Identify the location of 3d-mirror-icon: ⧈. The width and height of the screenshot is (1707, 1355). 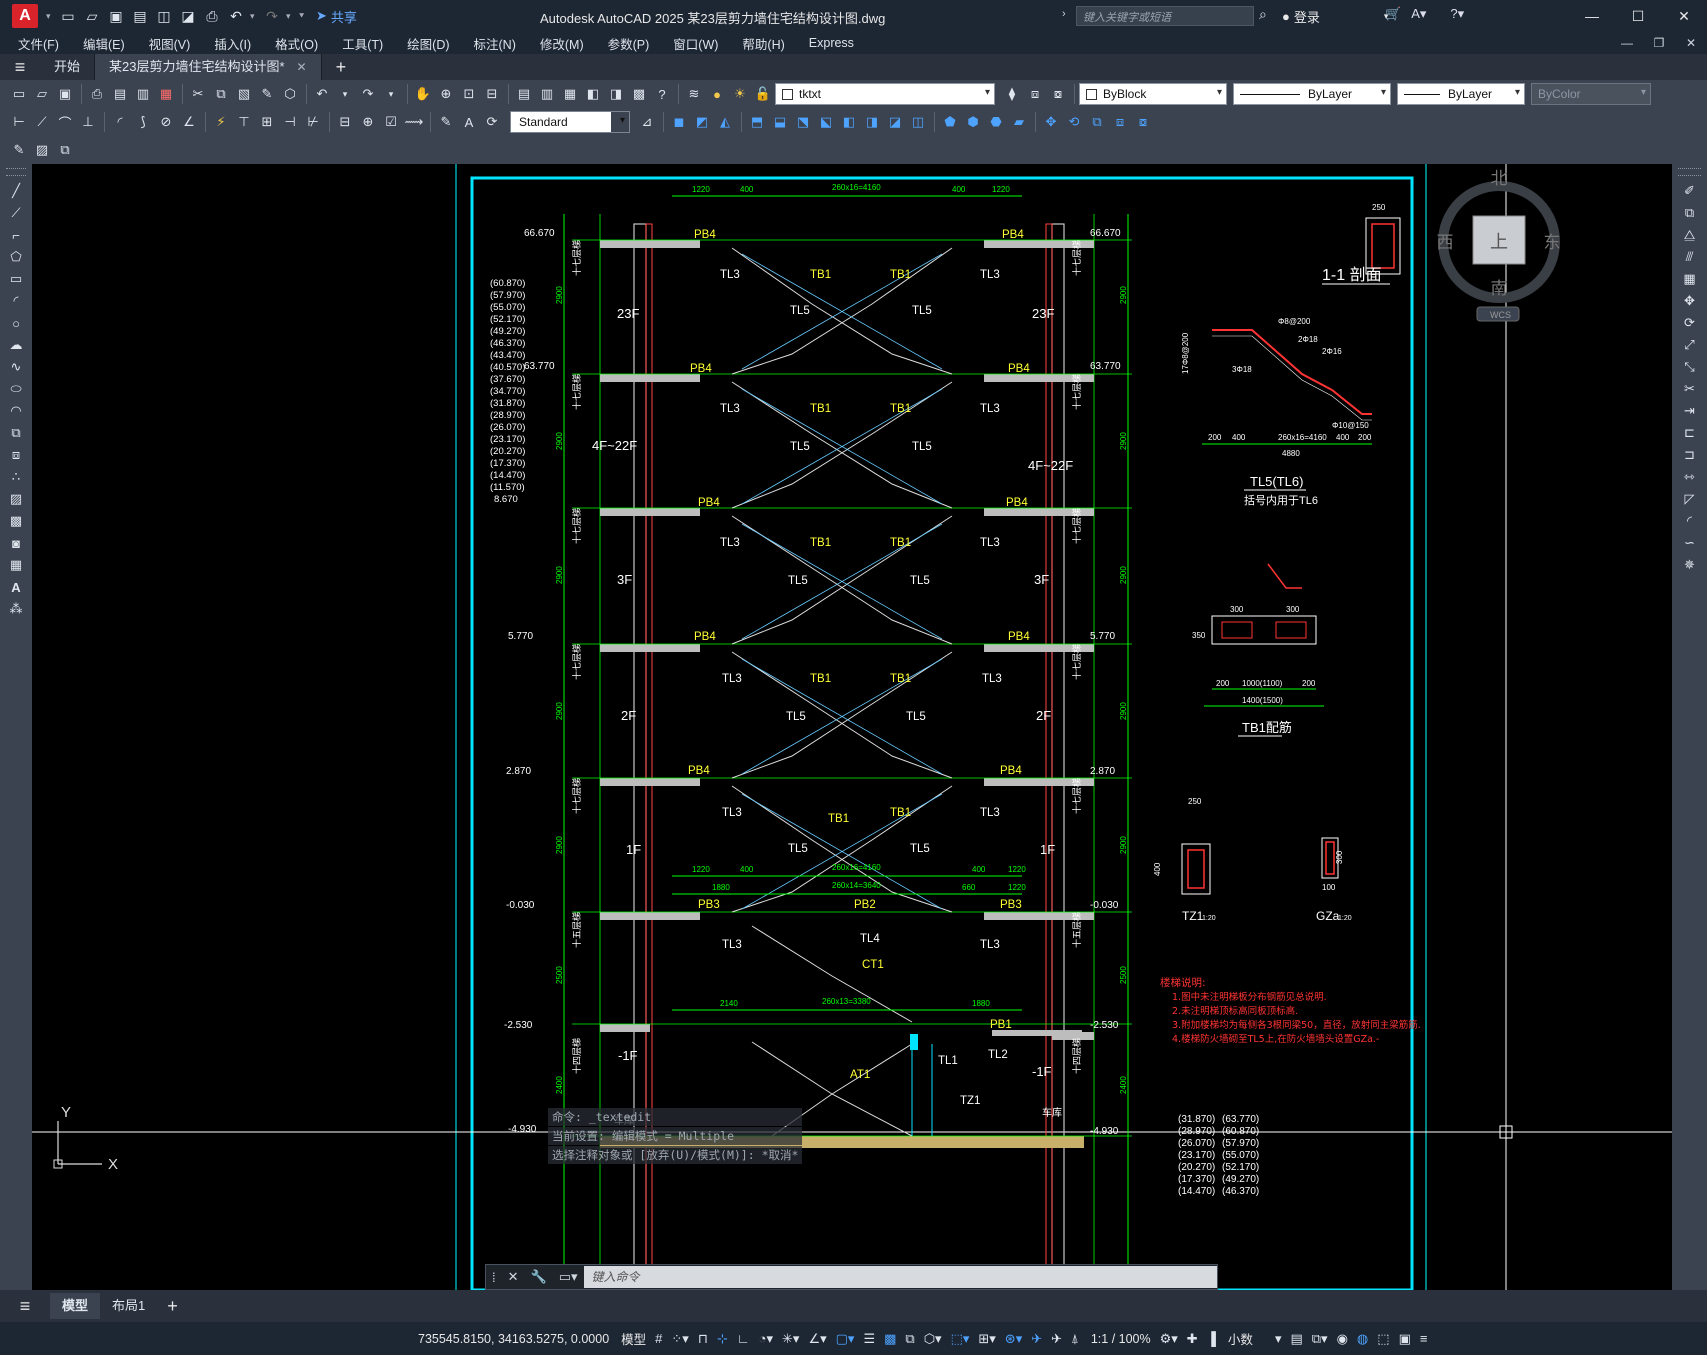
(1120, 122).